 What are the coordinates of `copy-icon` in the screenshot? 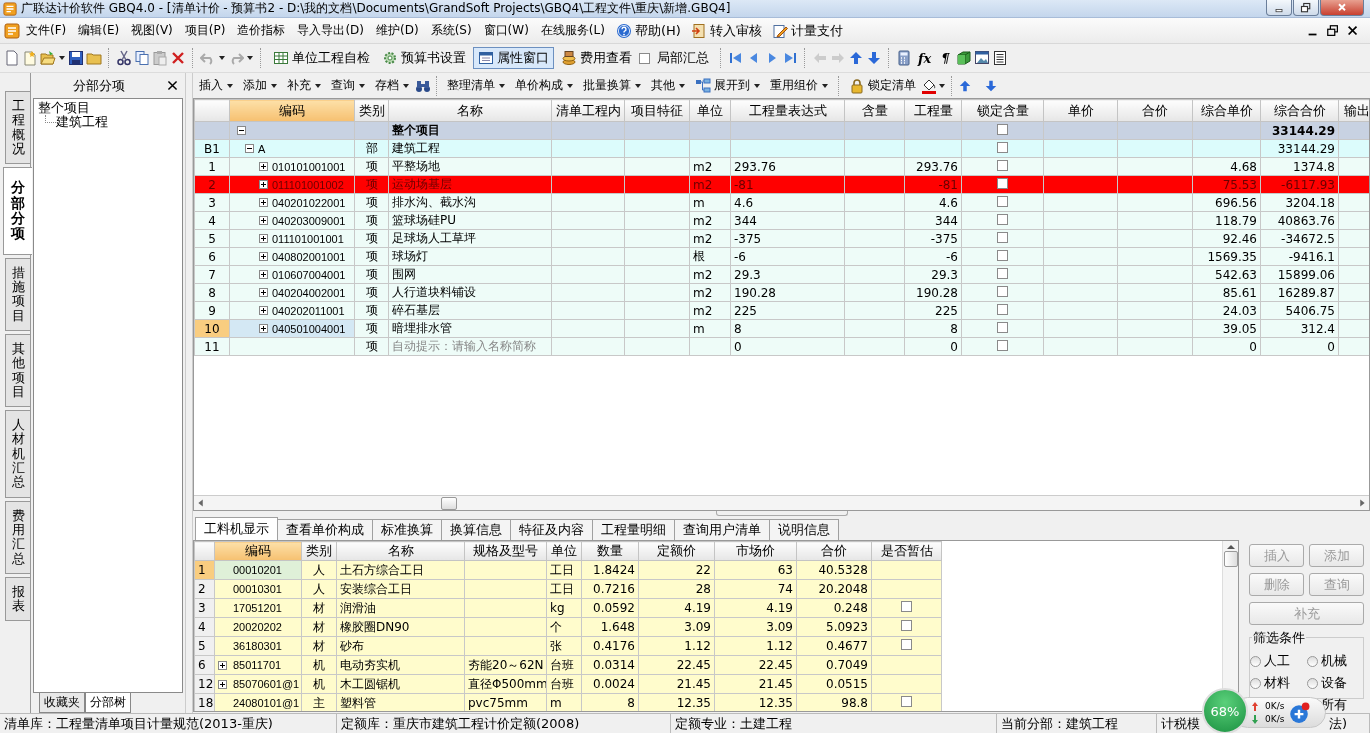 It's located at (142, 58).